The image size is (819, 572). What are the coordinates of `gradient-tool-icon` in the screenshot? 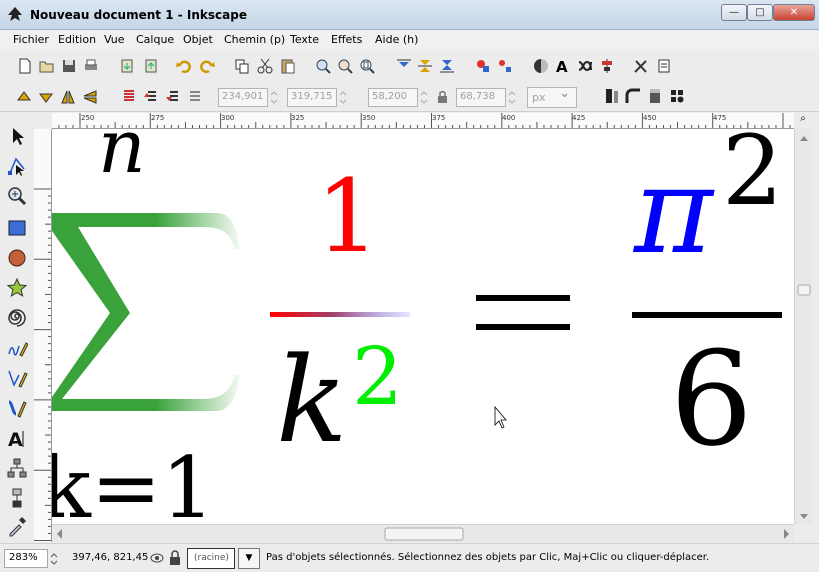 It's located at (17, 498).